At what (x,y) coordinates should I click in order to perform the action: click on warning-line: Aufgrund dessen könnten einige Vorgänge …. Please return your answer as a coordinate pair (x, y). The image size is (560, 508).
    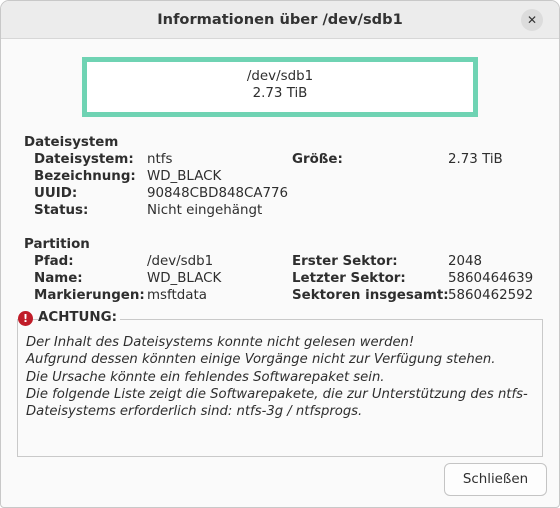
    Looking at the image, I should click on (261, 360).